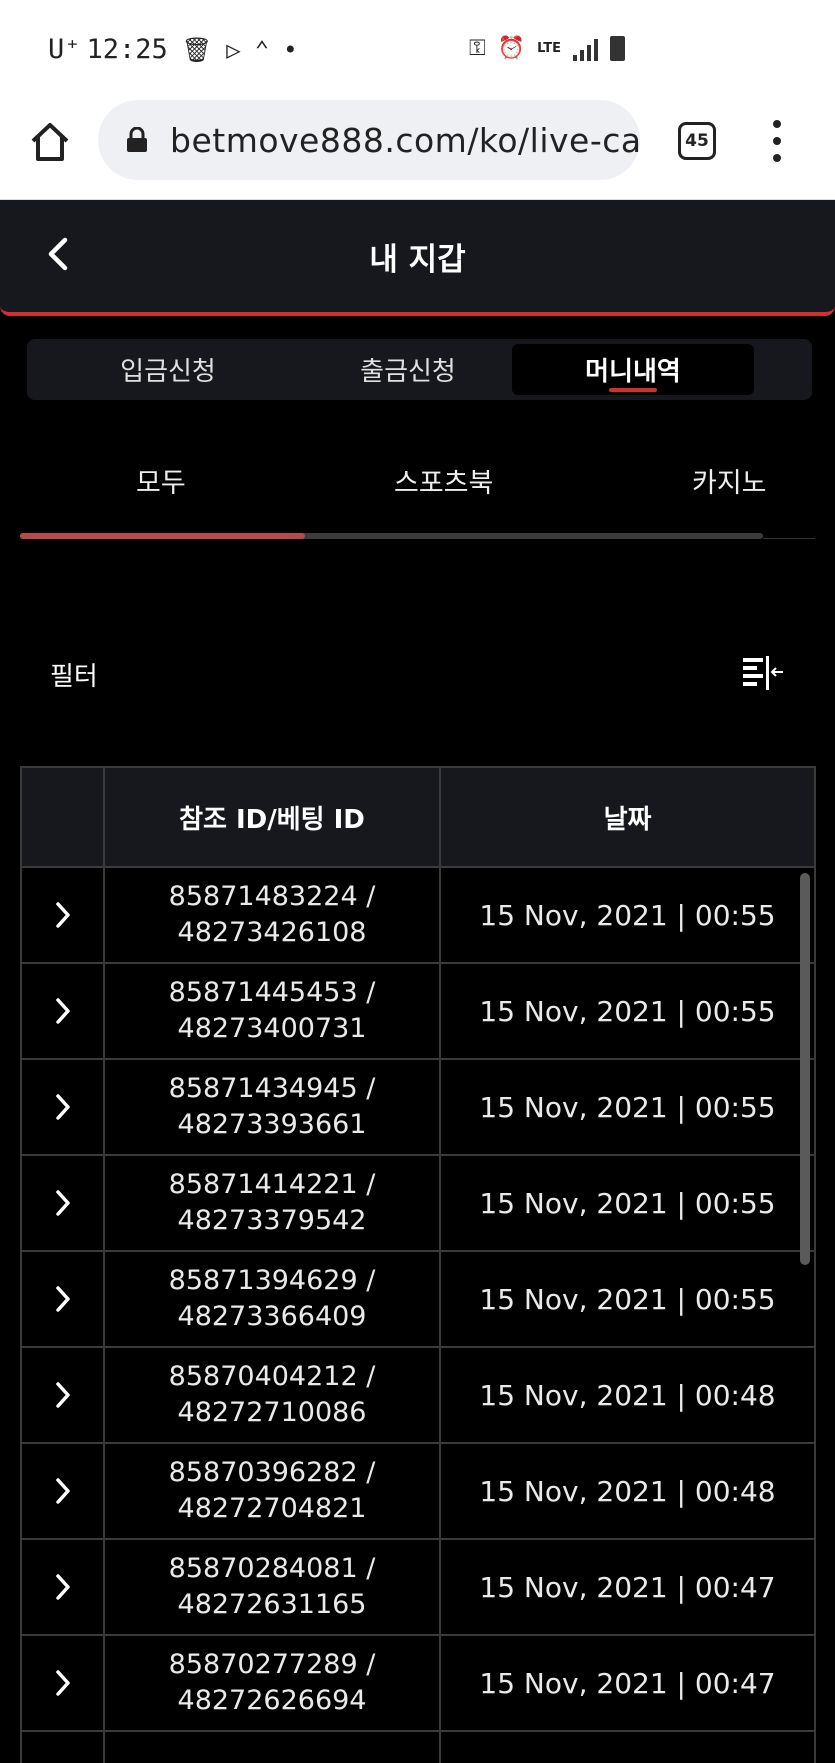 The height and width of the screenshot is (1763, 835). Describe the element at coordinates (272, 819) in the screenshot. I see `column-header-ref-id: 참조 ID/베팅 ID` at that location.